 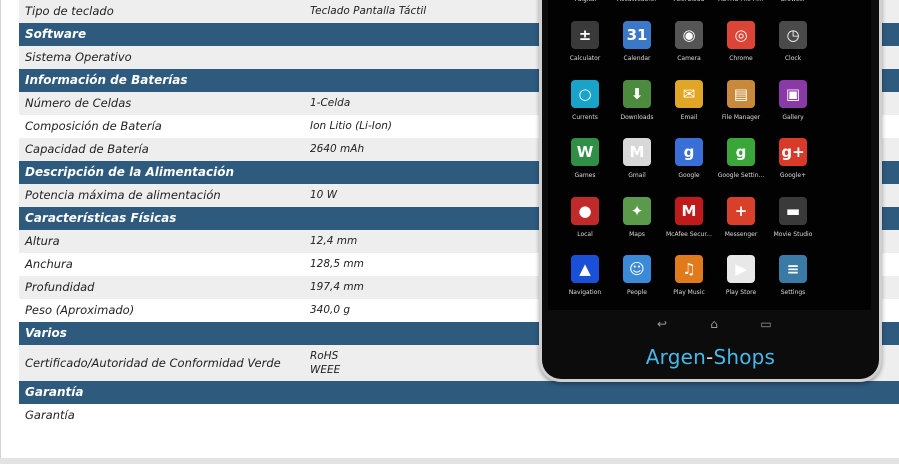 What do you see at coordinates (662, 324) in the screenshot?
I see `back-icon: ↩` at bounding box center [662, 324].